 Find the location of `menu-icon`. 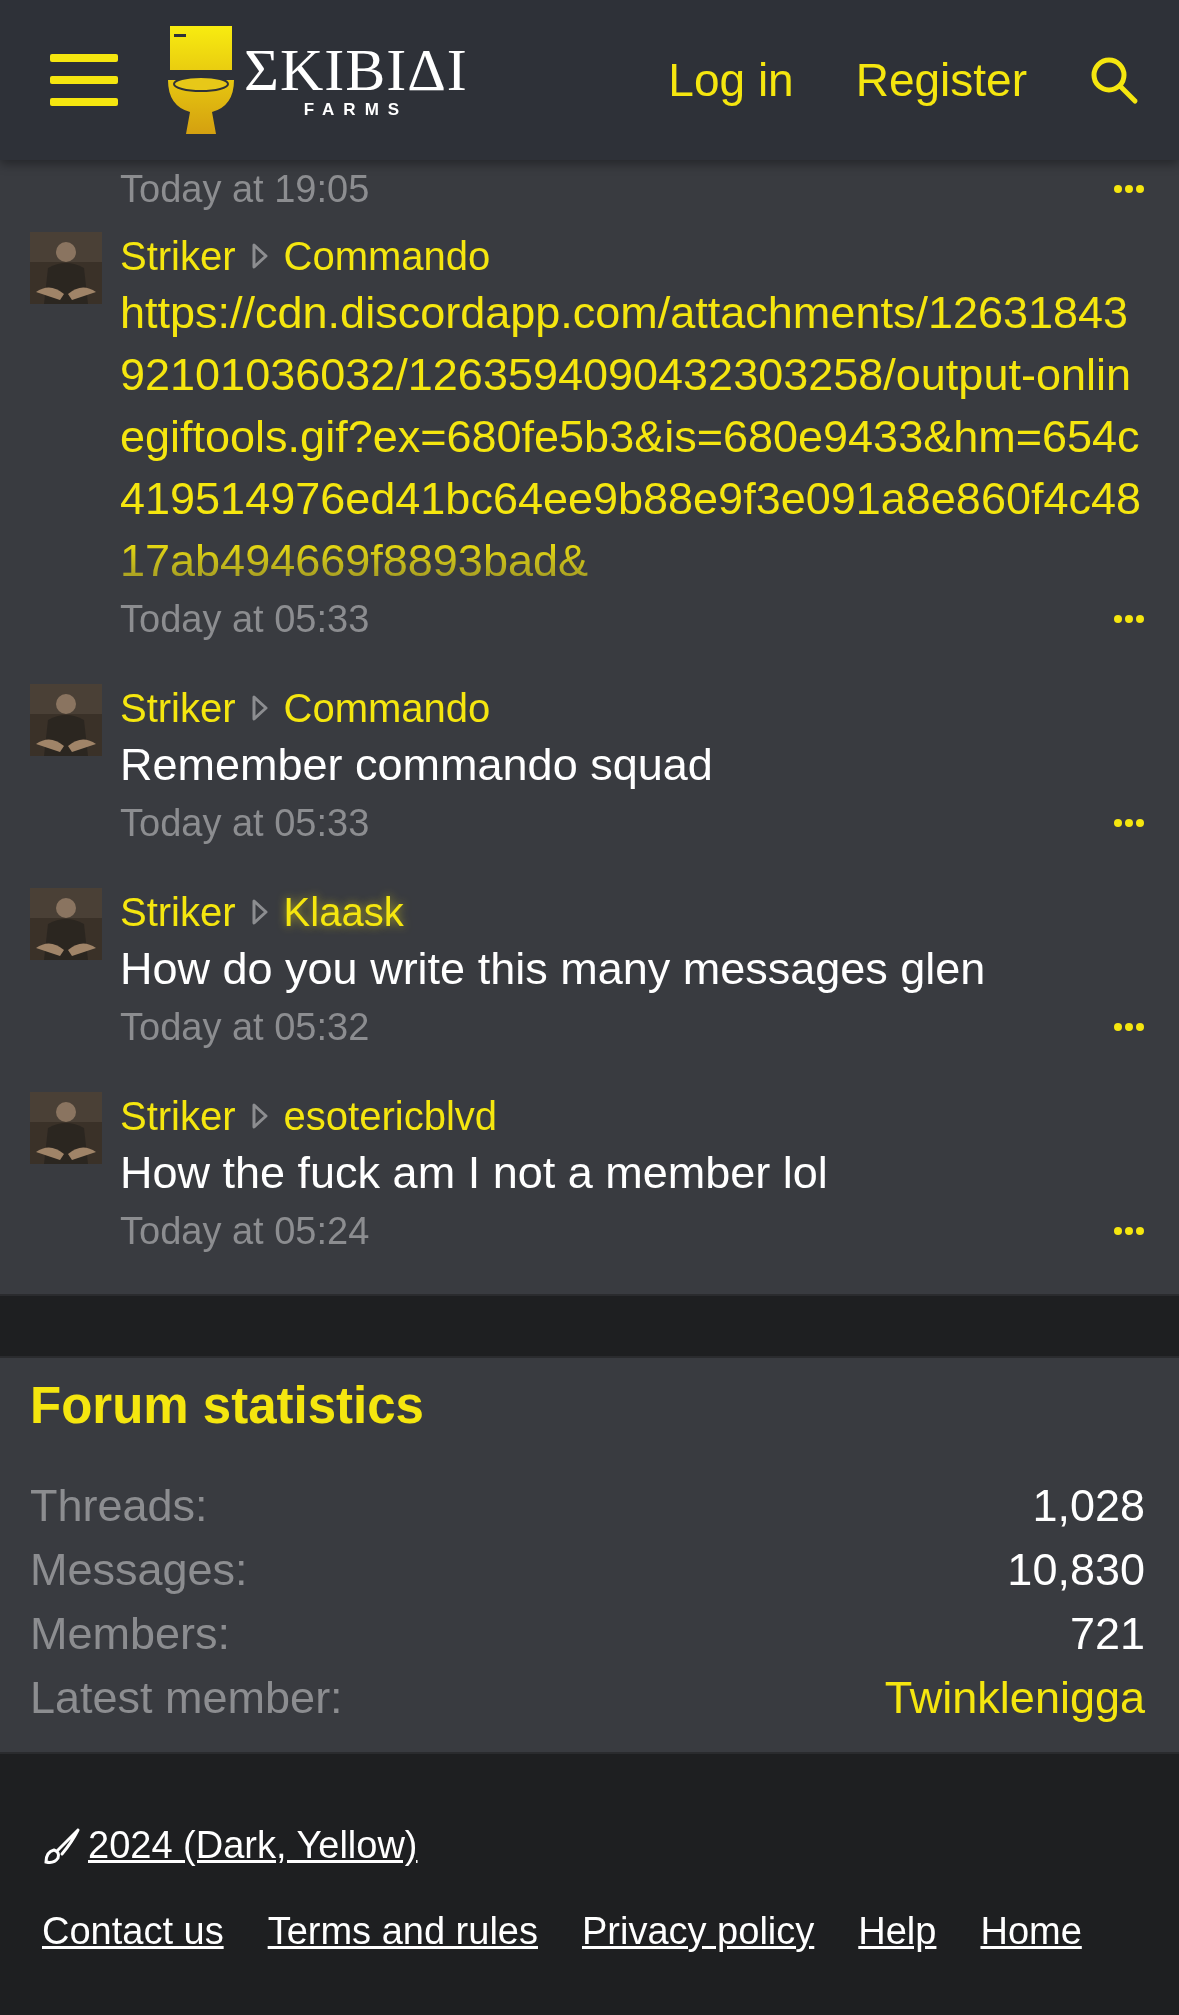

menu-icon is located at coordinates (84, 80).